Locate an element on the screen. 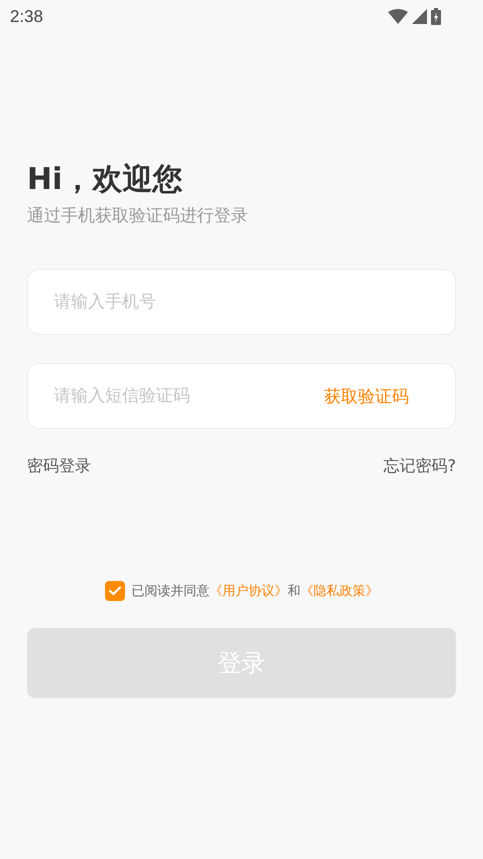 The width and height of the screenshot is (483, 859). code-input-field: 请输入短信验证码 获取验证码 is located at coordinates (241, 396).